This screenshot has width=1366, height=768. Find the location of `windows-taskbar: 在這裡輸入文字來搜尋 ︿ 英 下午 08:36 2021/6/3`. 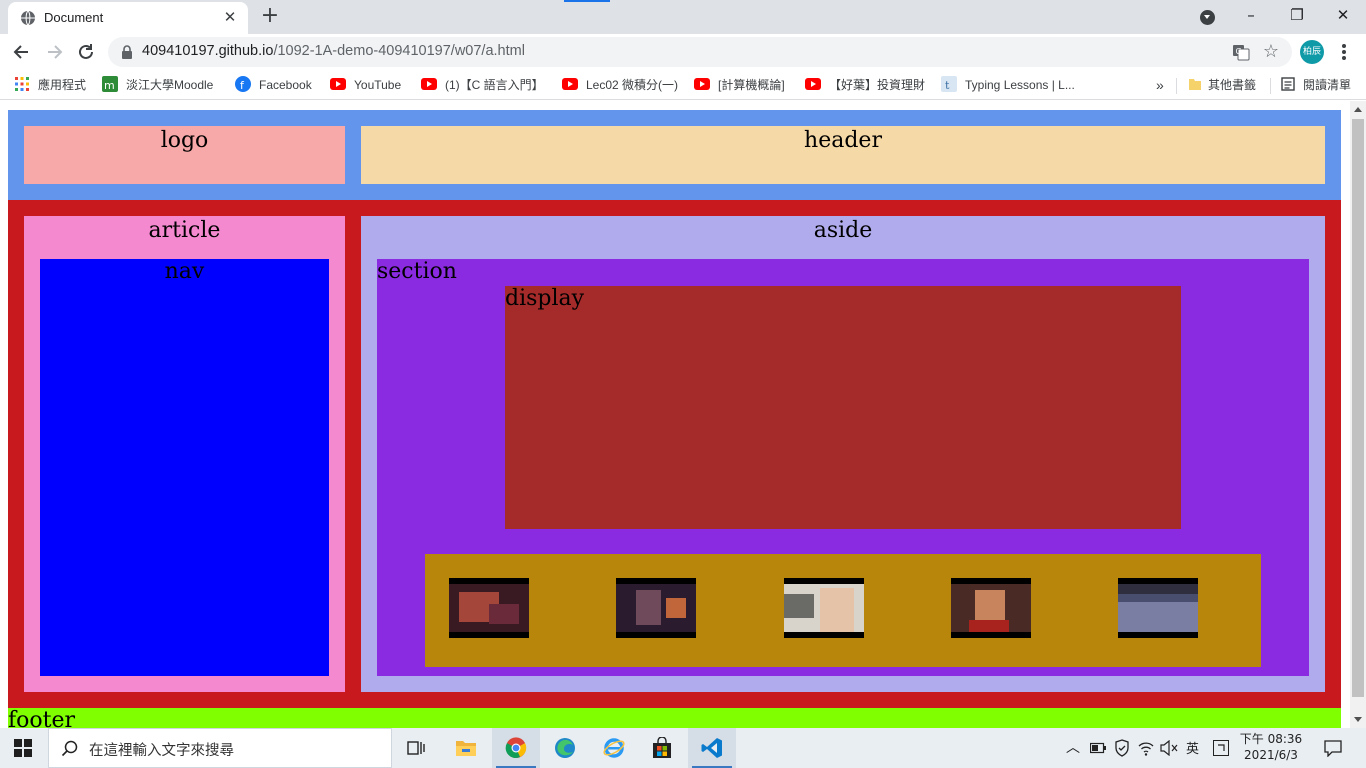

windows-taskbar: 在這裡輸入文字來搜尋 ︿ 英 下午 08:36 2021/6/3 is located at coordinates (683, 748).